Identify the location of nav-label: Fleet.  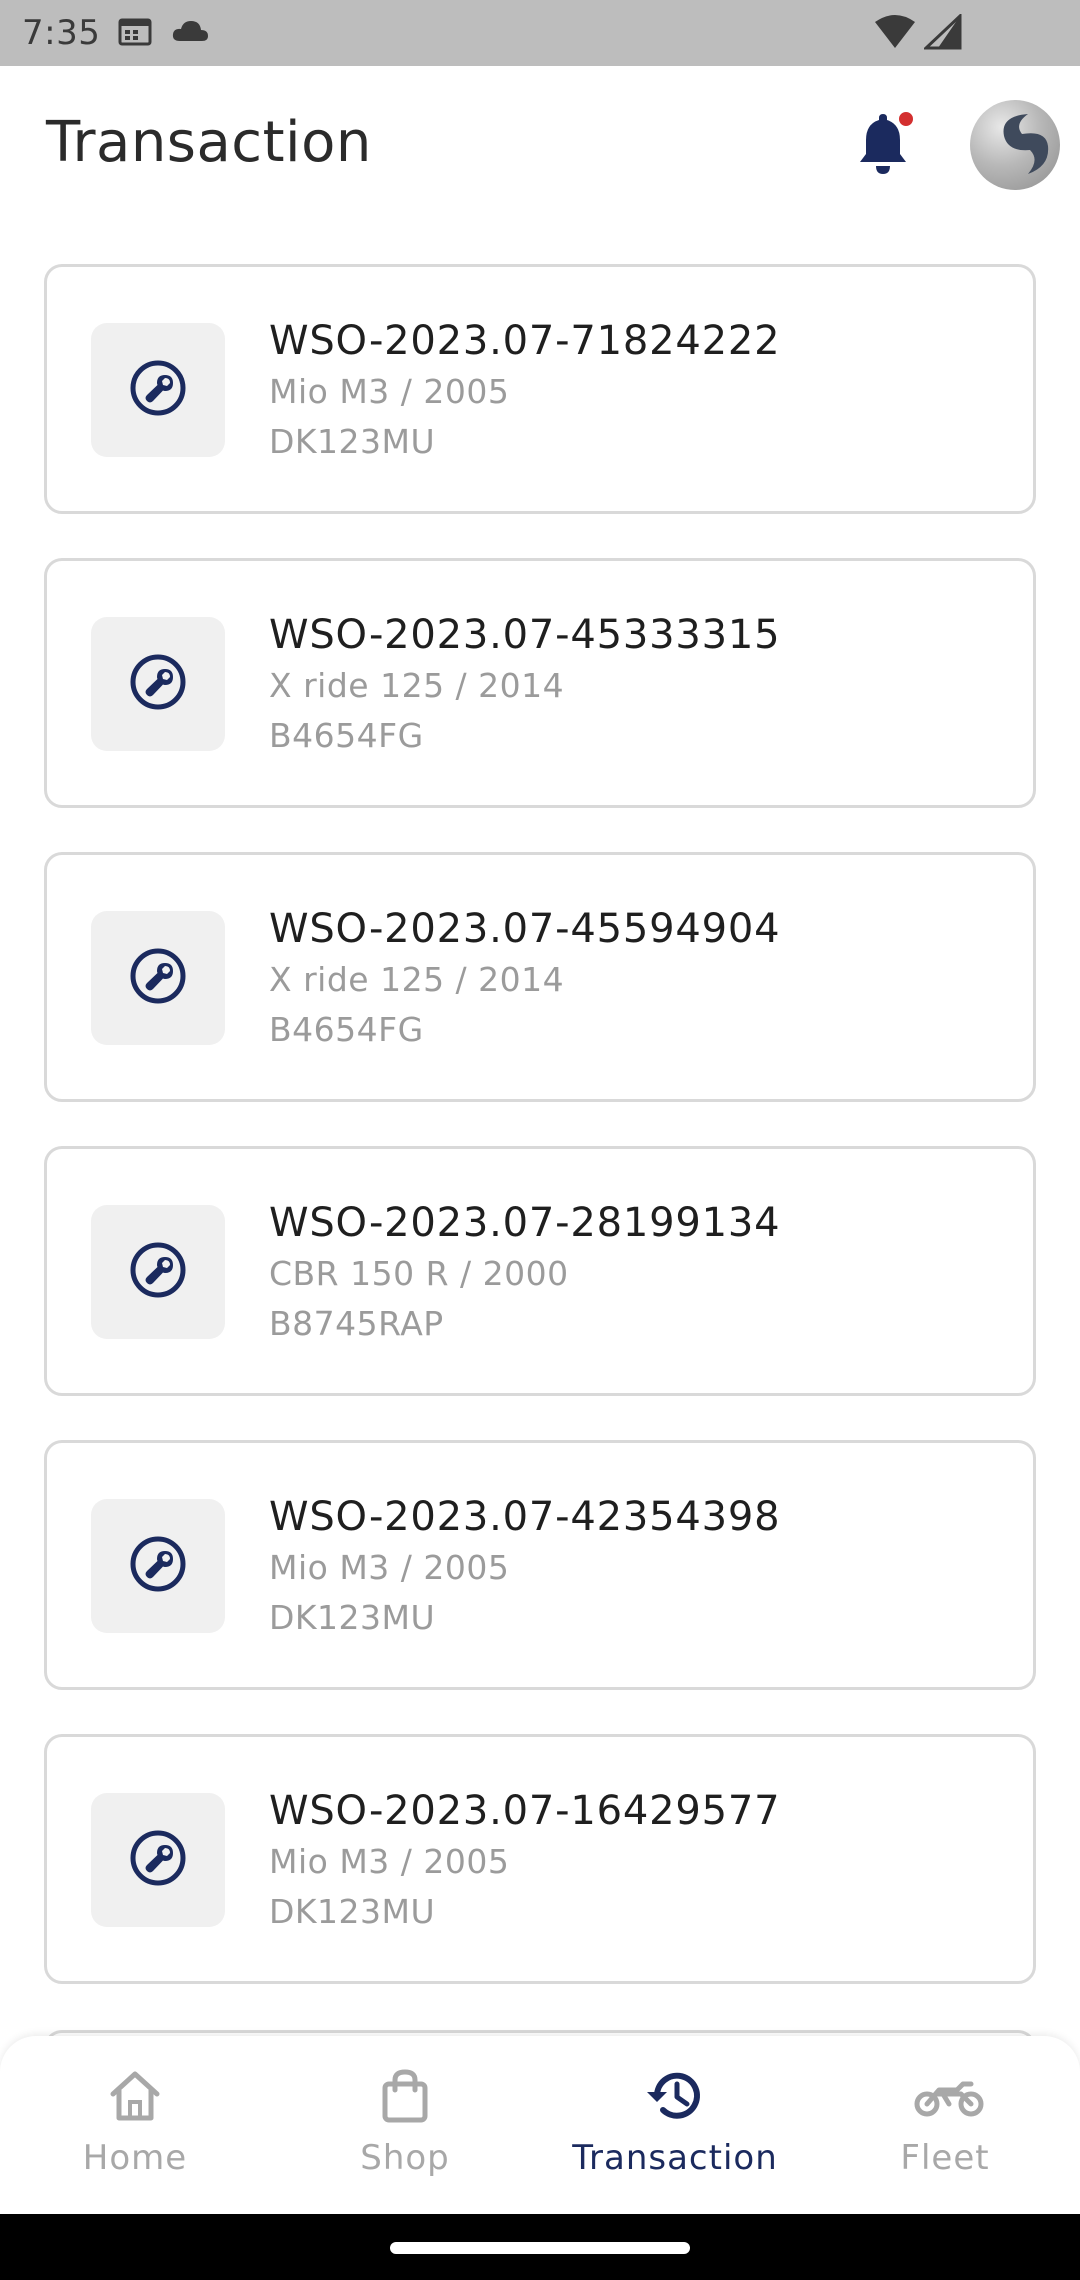
(945, 2158).